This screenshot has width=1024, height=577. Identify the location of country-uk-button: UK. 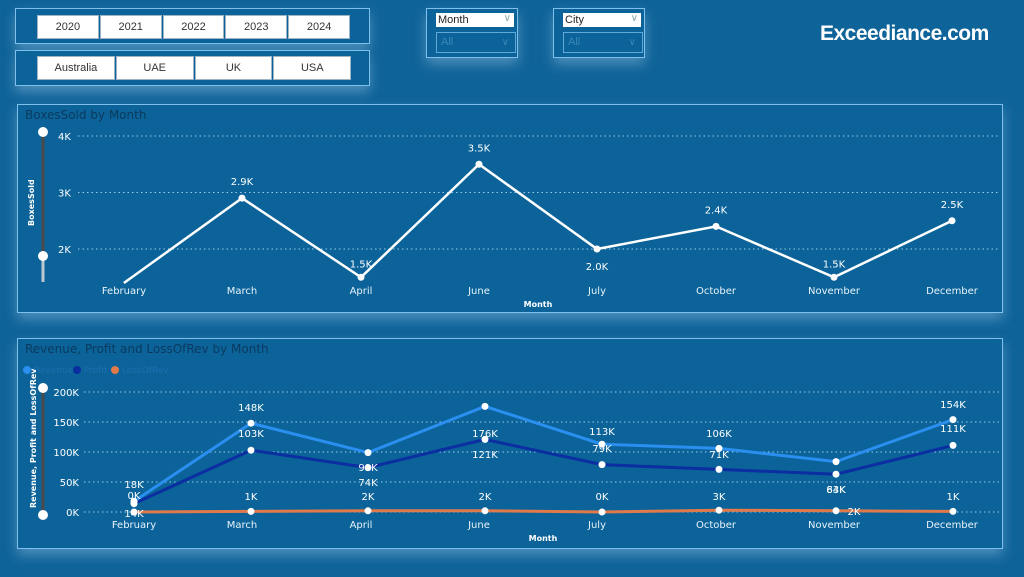
(233, 68).